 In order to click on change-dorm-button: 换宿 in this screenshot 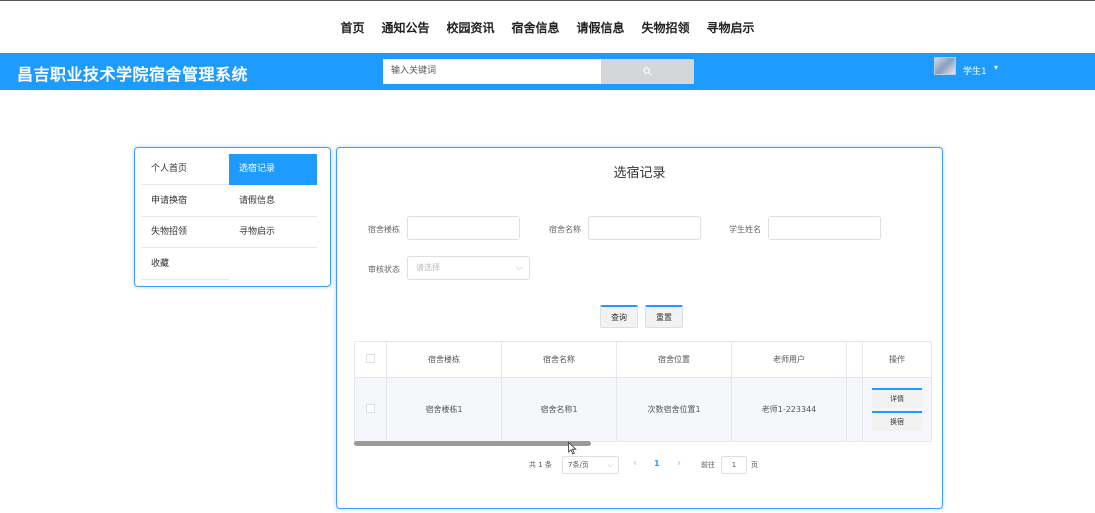, I will do `click(897, 421)`.